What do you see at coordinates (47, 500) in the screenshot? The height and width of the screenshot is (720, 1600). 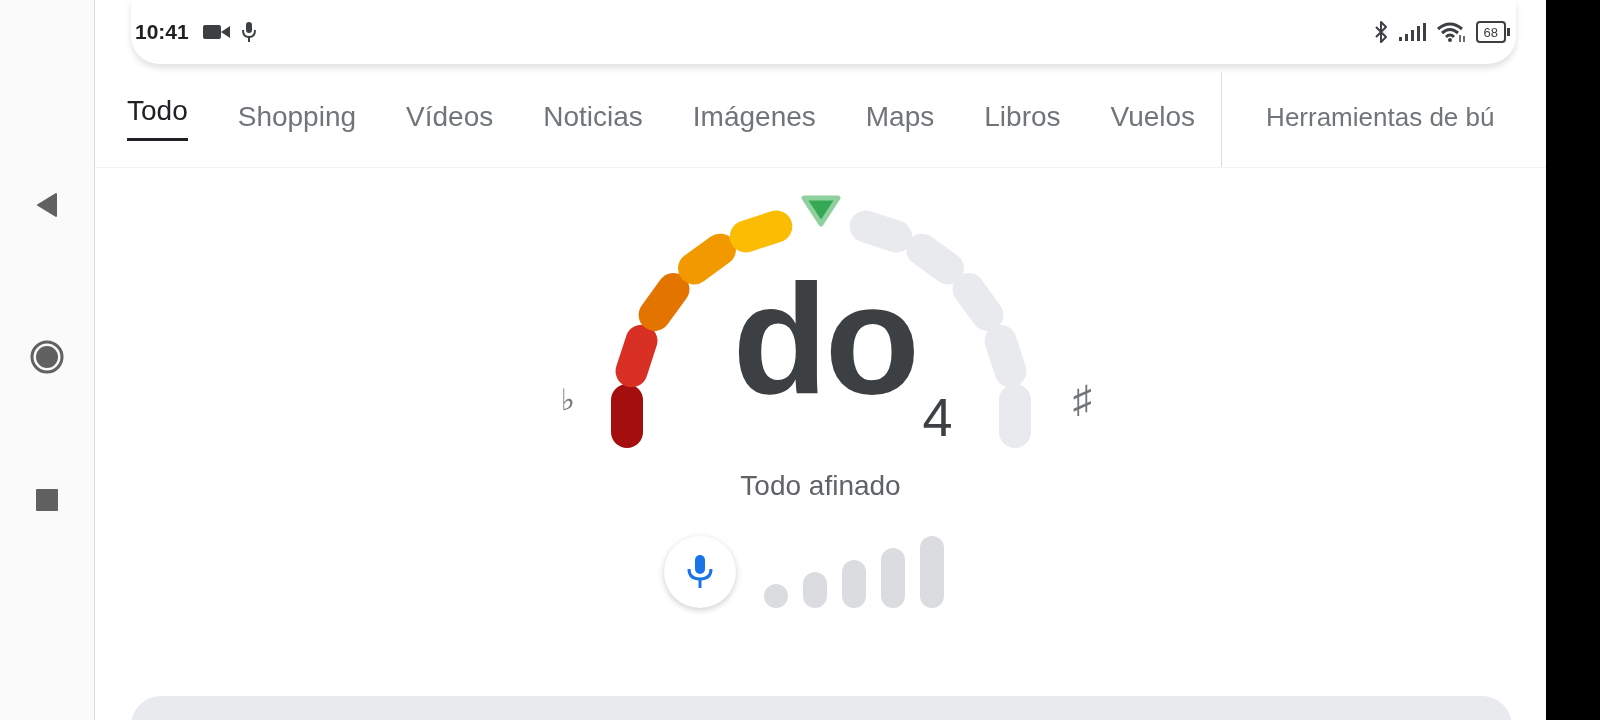 I see `recents-icon` at bounding box center [47, 500].